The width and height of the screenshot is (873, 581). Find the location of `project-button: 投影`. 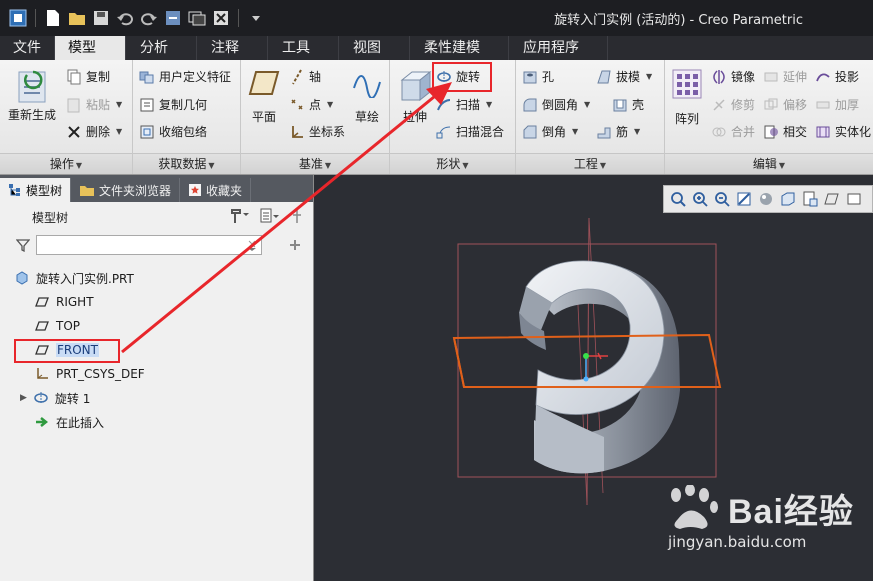

project-button: 投影 is located at coordinates (837, 76).